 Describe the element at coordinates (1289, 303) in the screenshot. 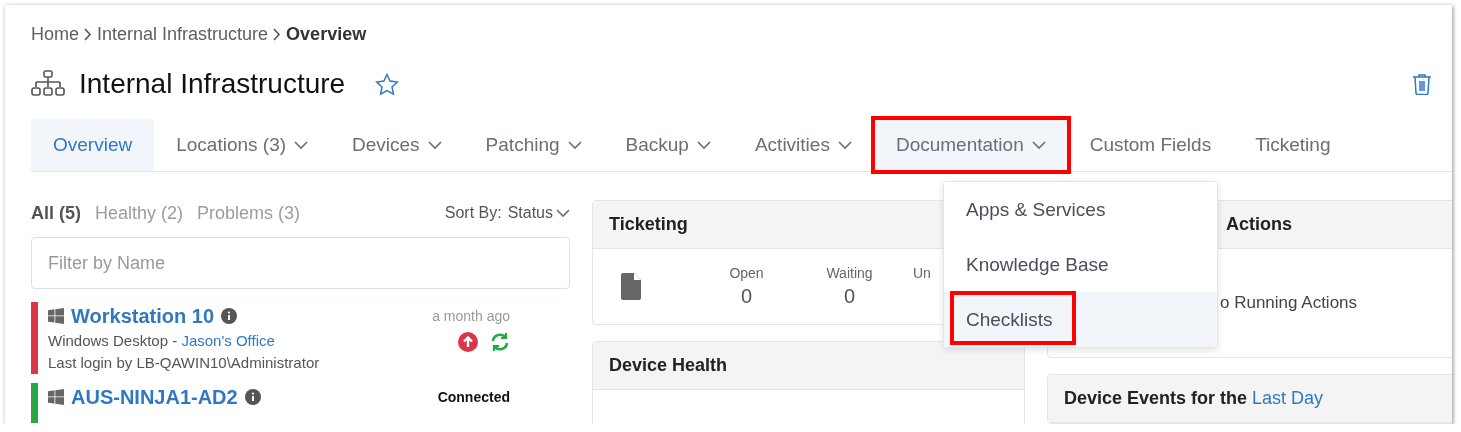

I see `empty-message: o Running Actions` at that location.